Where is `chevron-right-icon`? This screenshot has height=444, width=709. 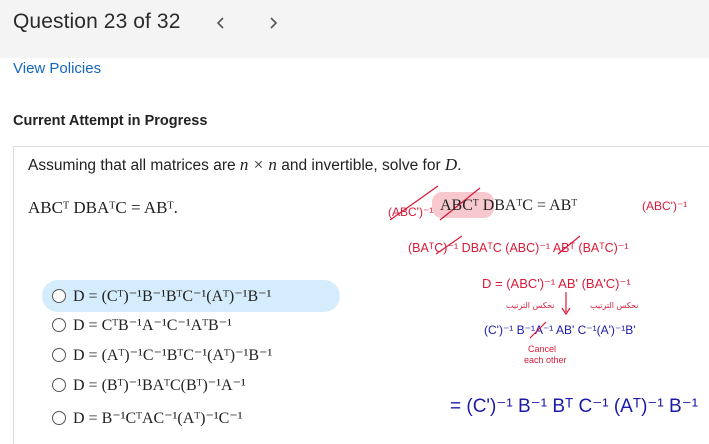
chevron-right-icon is located at coordinates (274, 23).